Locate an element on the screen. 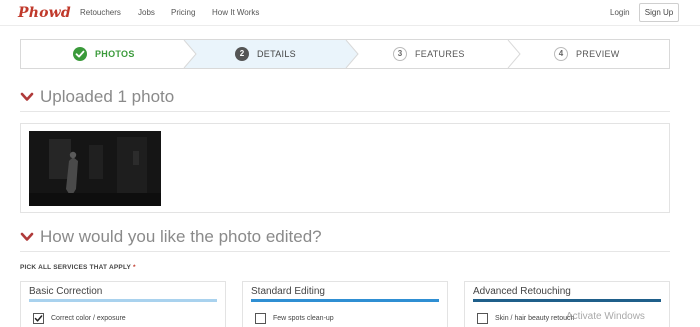  nav-link-jobs: Jobs is located at coordinates (146, 12).